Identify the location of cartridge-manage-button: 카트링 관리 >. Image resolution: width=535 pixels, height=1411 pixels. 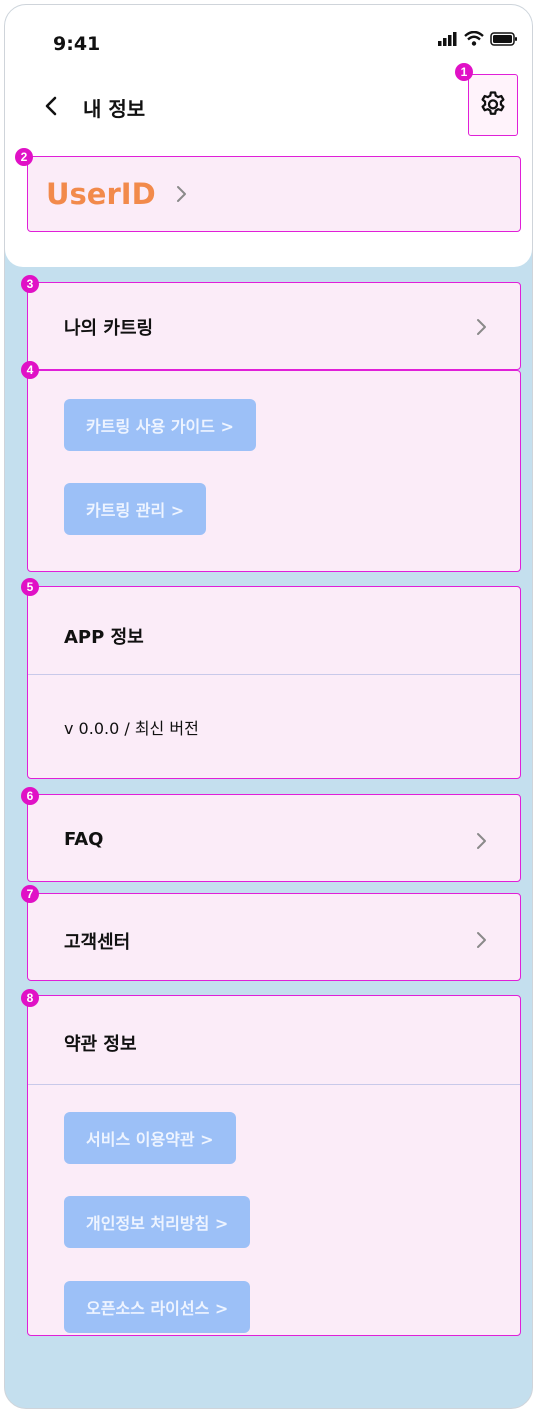
(135, 509).